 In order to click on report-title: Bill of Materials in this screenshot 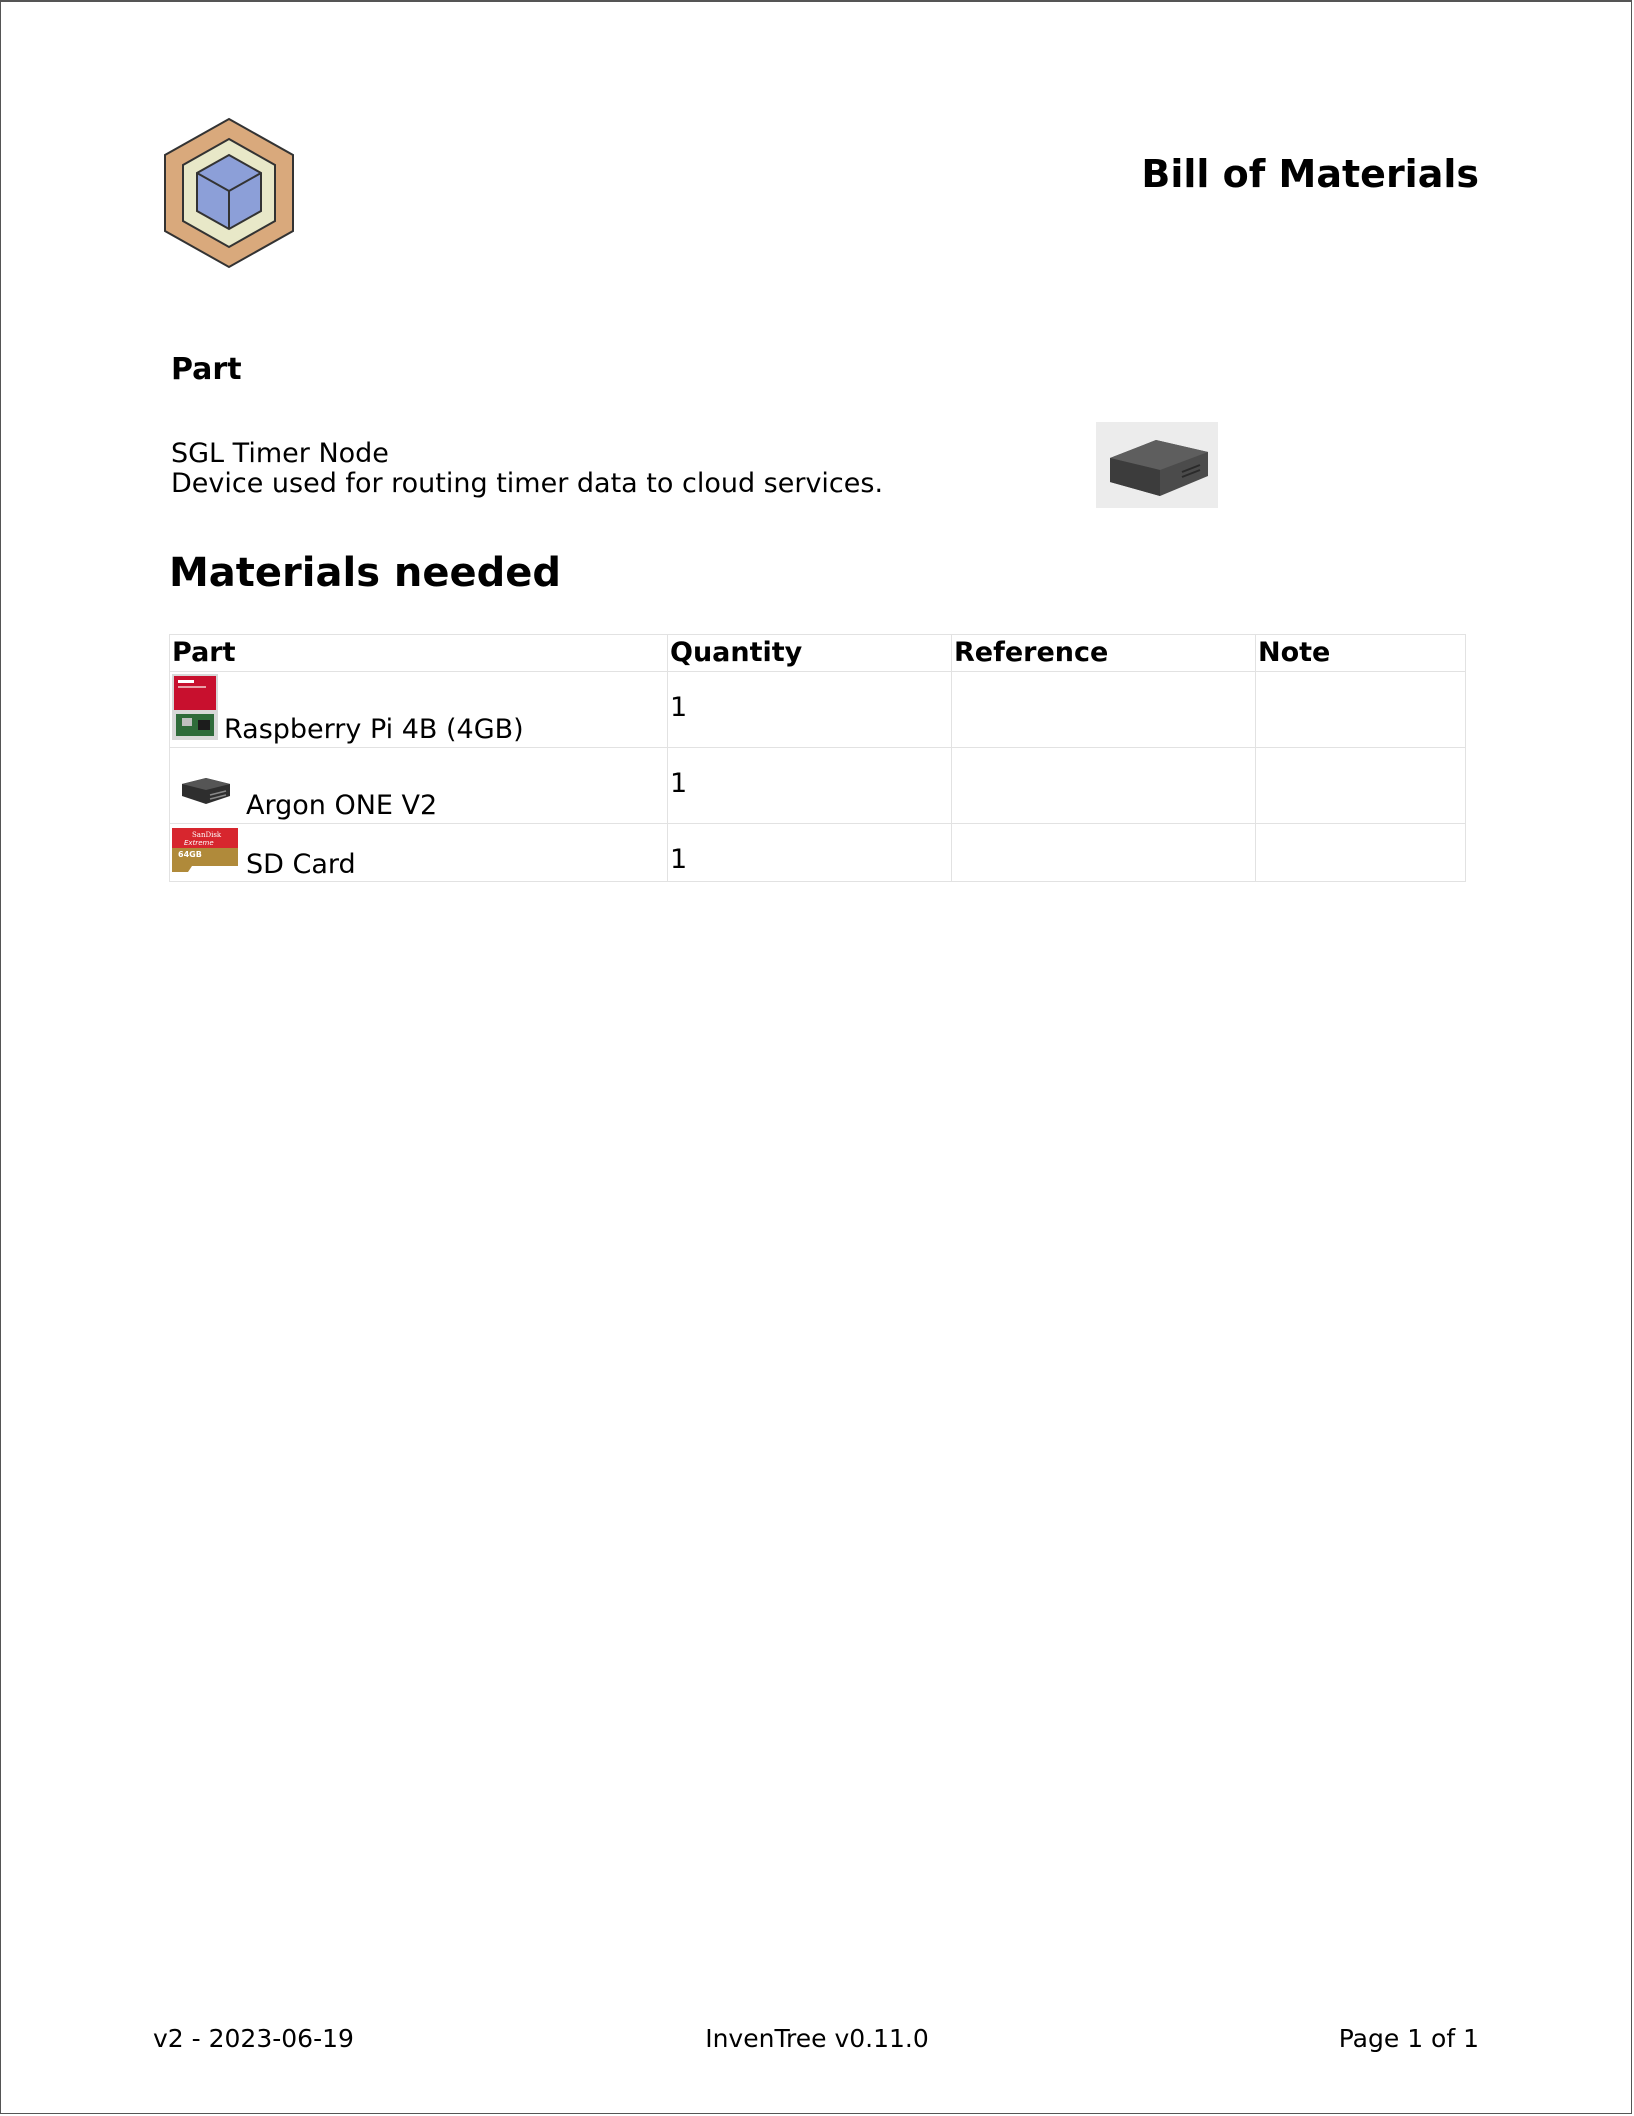, I will do `click(1310, 174)`.